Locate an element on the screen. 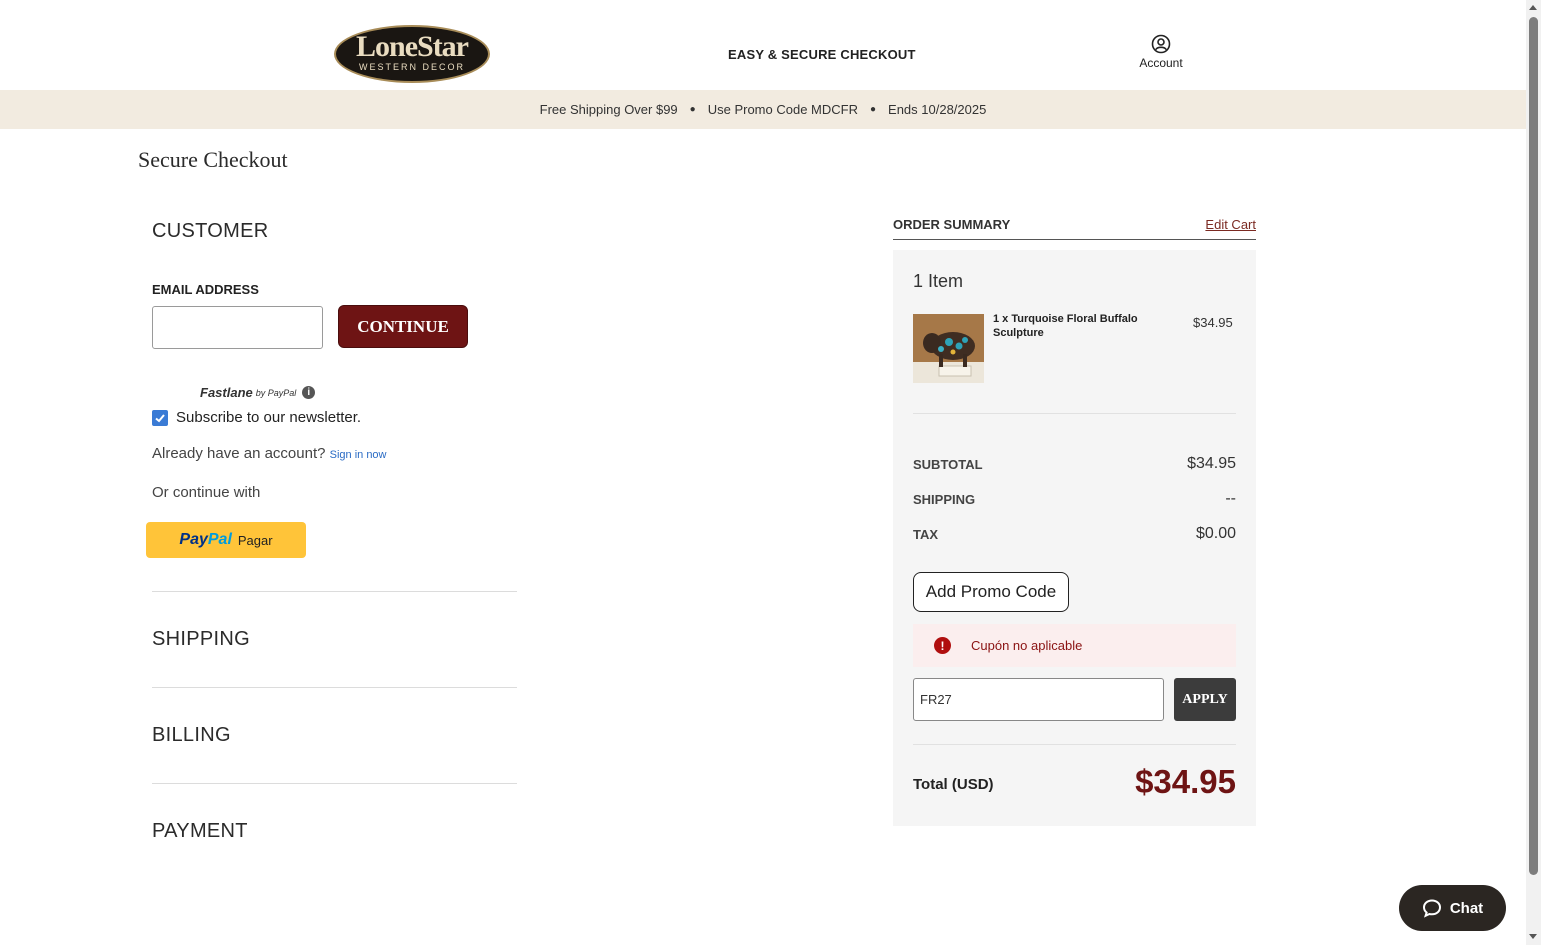  shipping-section-title: SHIPPING is located at coordinates (201, 639).